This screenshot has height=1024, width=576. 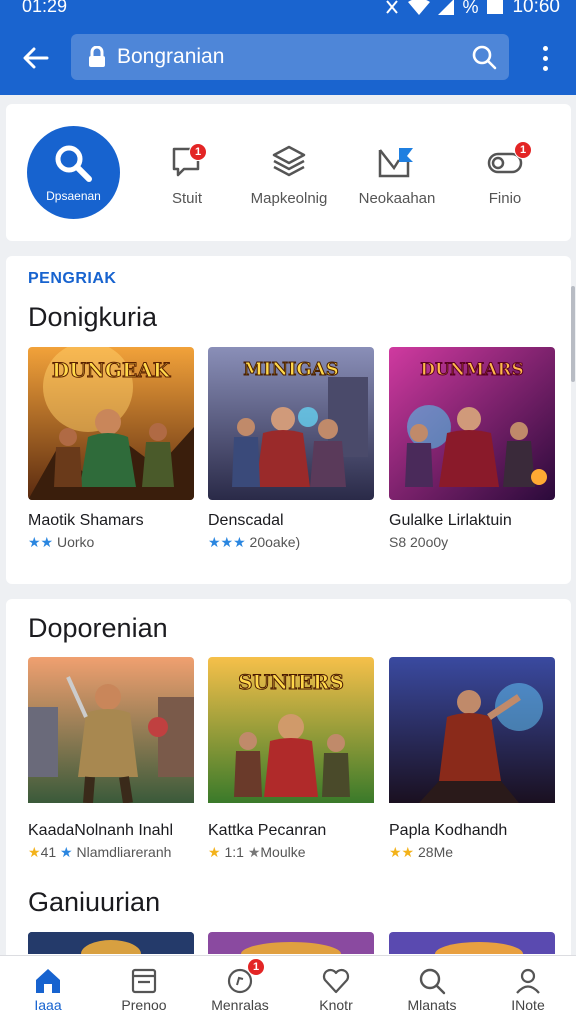 I want to click on section-tag: PENGRIAK, so click(x=72, y=278).